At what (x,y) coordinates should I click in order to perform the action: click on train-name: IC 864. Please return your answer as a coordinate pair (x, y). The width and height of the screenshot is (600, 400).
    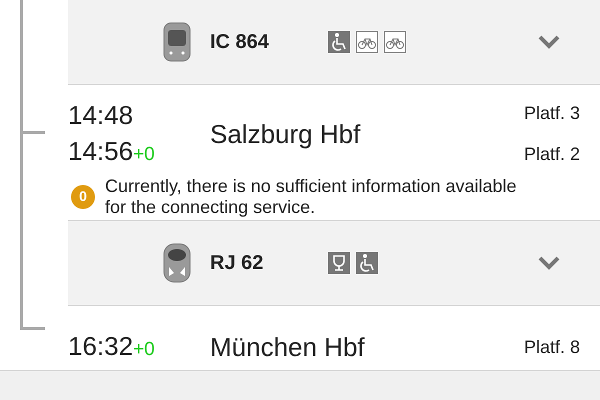
    Looking at the image, I should click on (240, 42).